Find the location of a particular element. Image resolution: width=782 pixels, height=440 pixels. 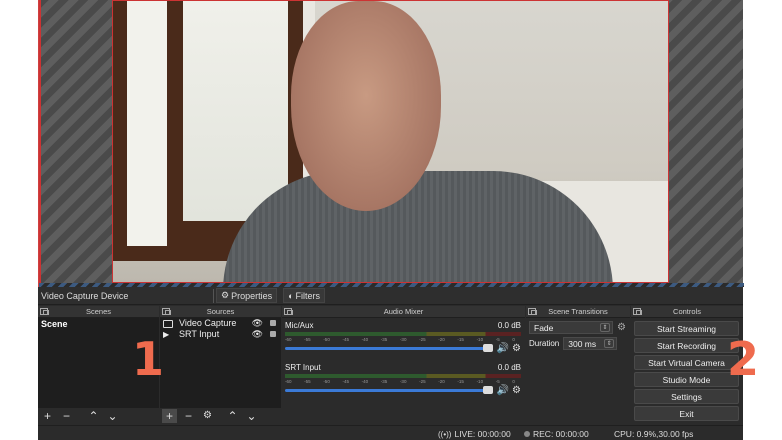

tick: -40 is located at coordinates (365, 381).